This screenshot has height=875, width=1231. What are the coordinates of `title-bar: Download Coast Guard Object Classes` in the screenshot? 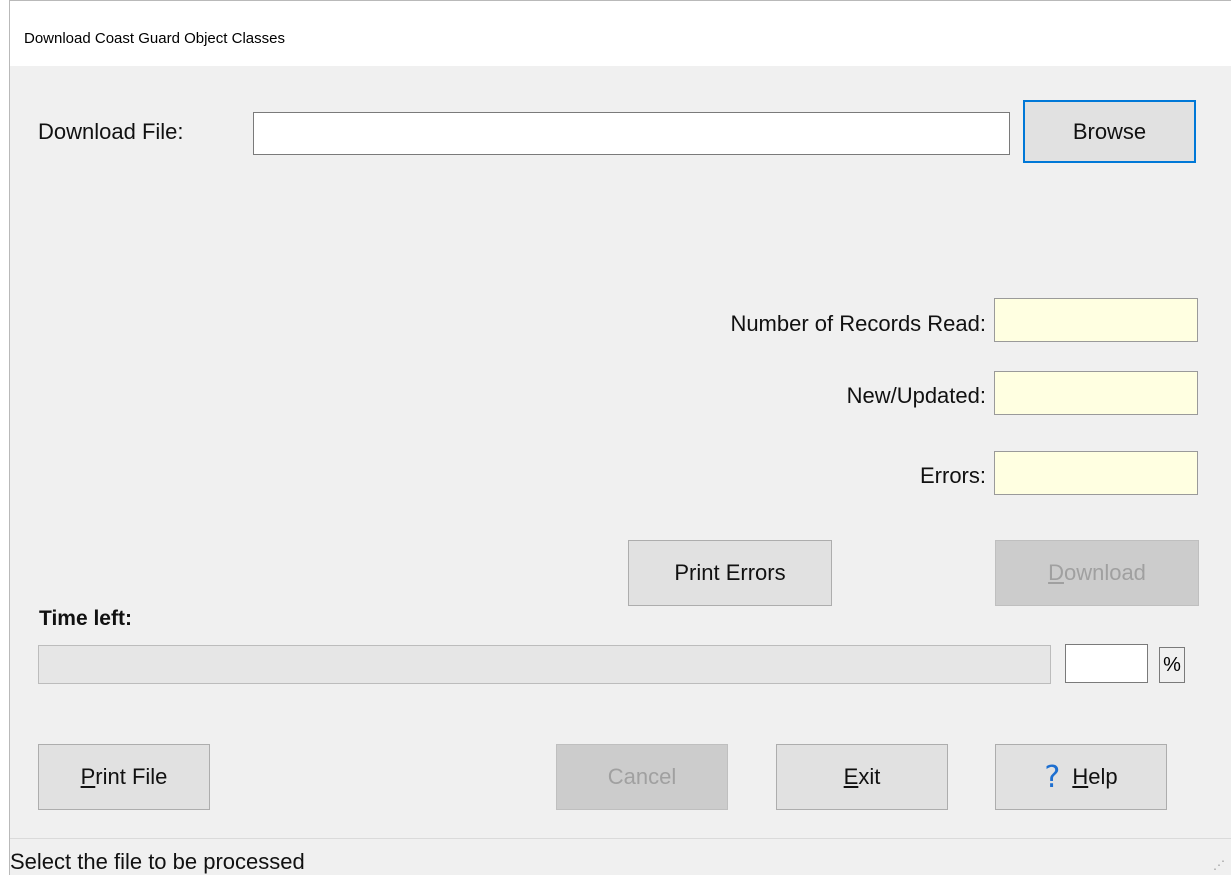 It's located at (620, 33).